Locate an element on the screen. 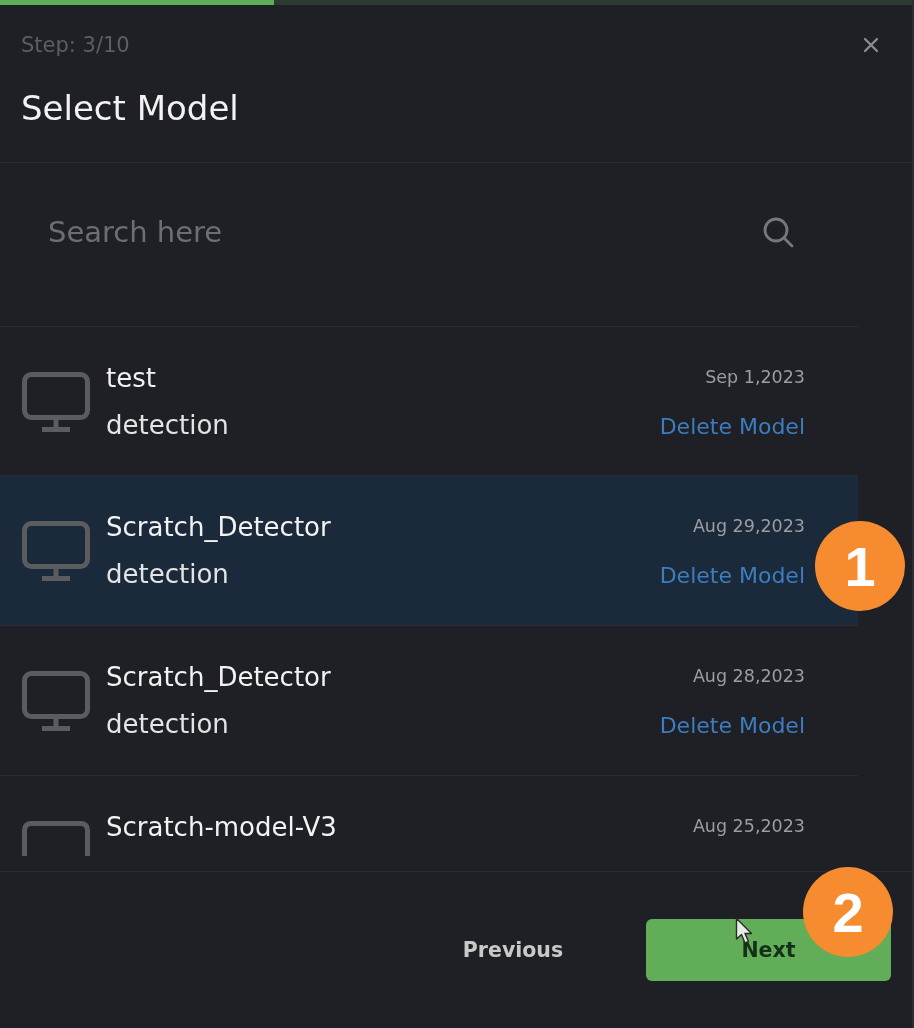  search-field: Search here is located at coordinates (386, 232).